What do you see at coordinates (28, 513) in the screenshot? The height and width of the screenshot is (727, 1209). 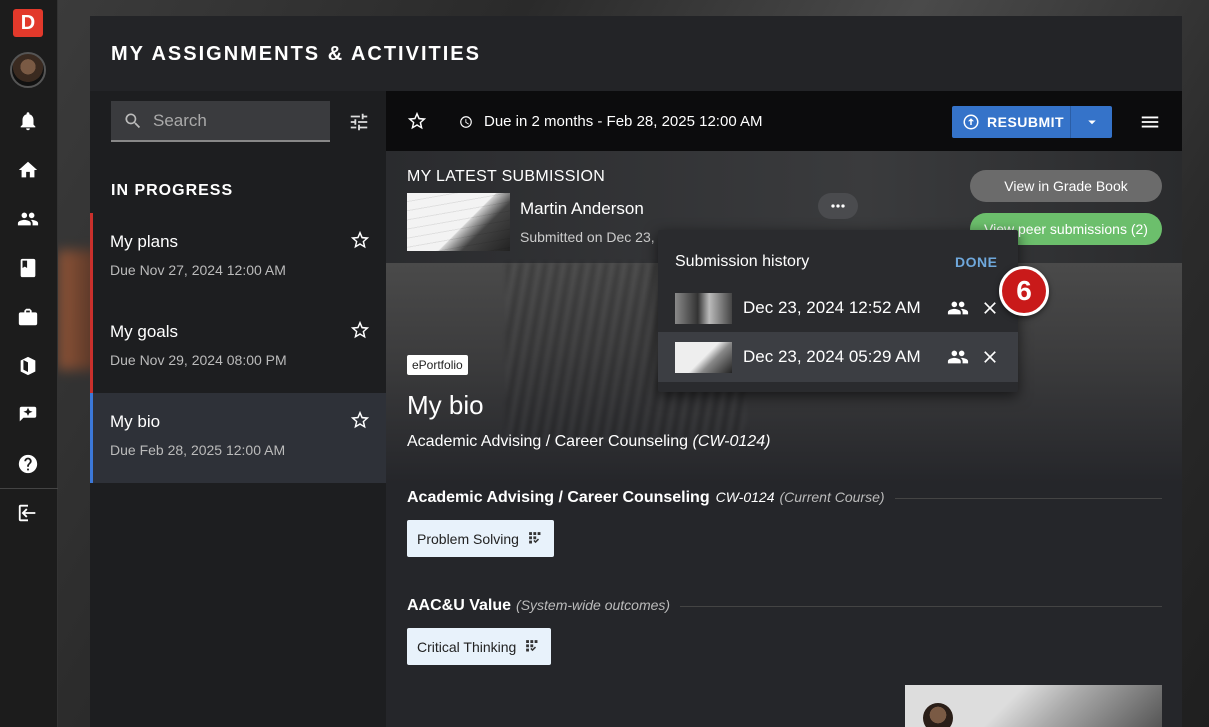 I see `logout-icon` at bounding box center [28, 513].